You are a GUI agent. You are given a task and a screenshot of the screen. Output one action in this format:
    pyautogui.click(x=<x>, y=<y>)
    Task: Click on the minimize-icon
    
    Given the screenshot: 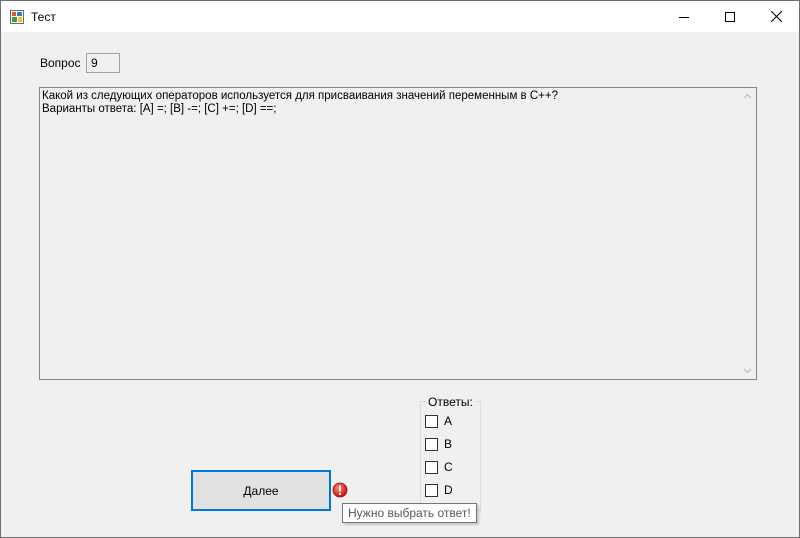 What is the action you would take?
    pyautogui.click(x=684, y=17)
    